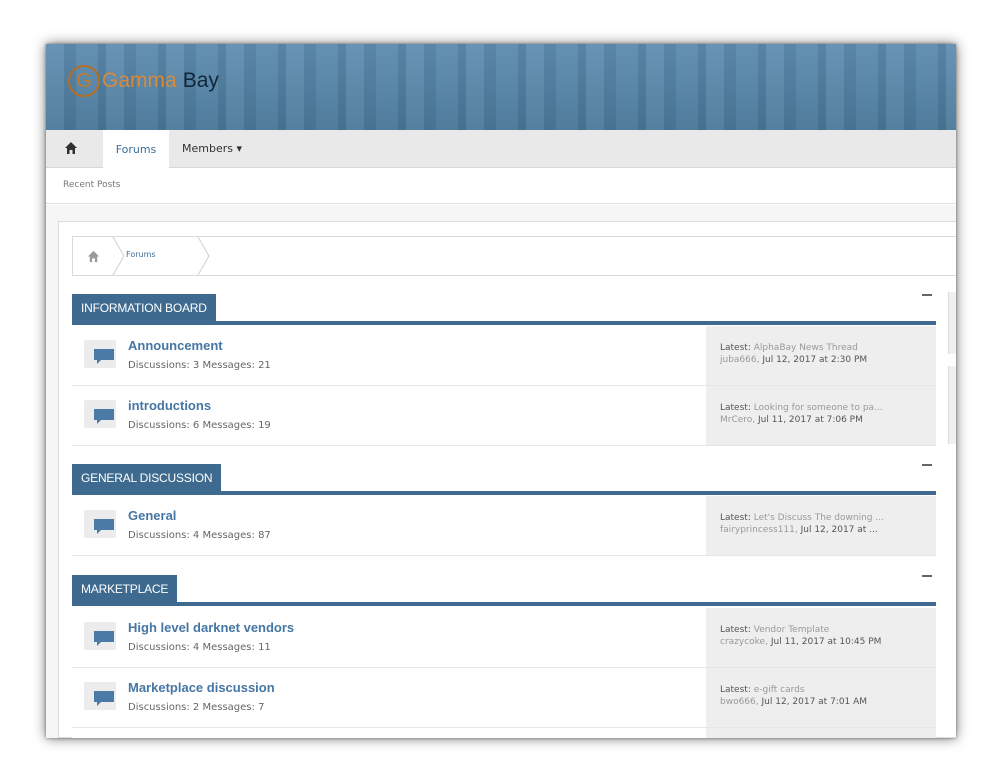 The height and width of the screenshot is (783, 1000). I want to click on latest-thread-link: AlphaBay News Thread, so click(806, 348).